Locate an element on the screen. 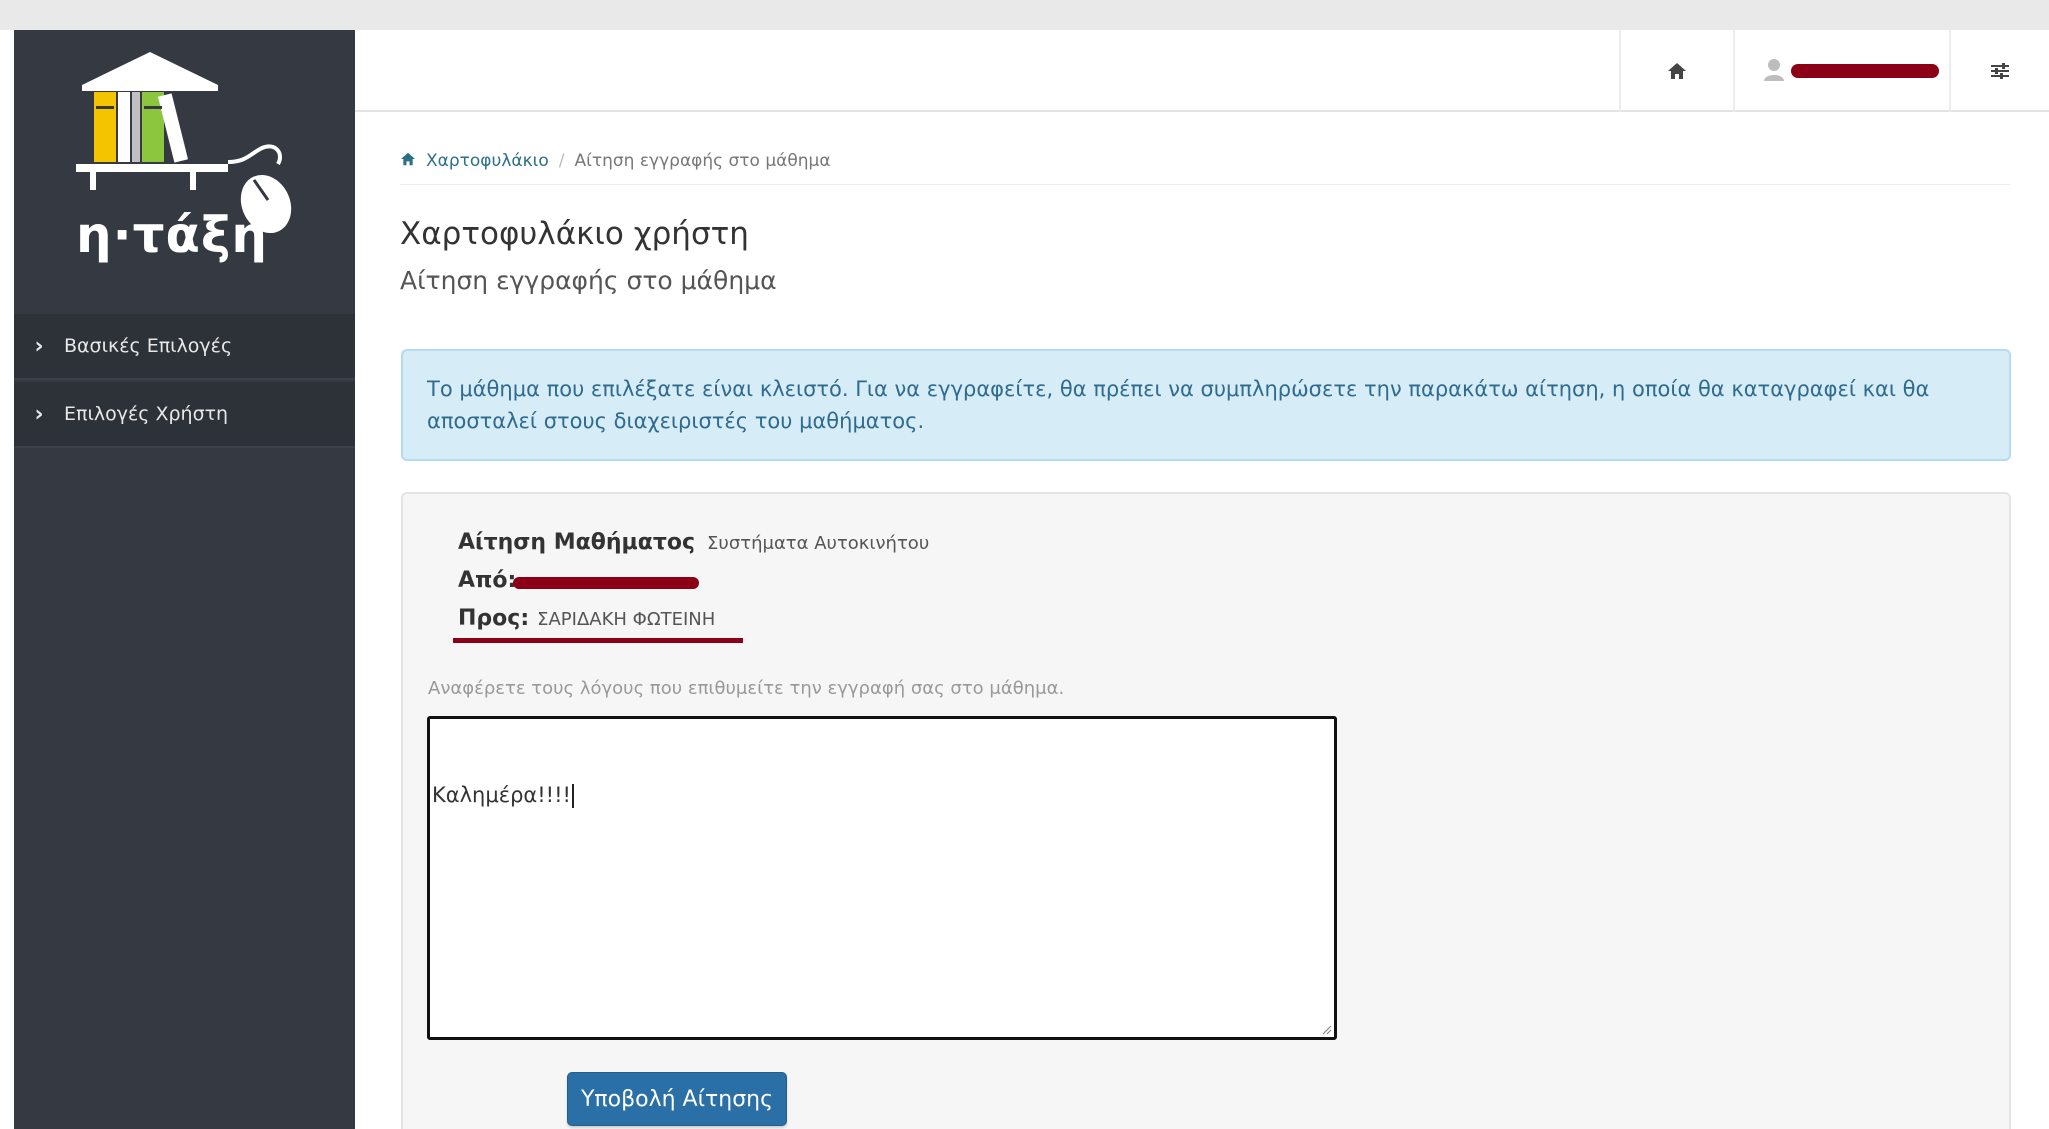 The width and height of the screenshot is (2049, 1129). breadcrumb-current: Αίτηση εγγραφής στο μάθημα is located at coordinates (702, 161).